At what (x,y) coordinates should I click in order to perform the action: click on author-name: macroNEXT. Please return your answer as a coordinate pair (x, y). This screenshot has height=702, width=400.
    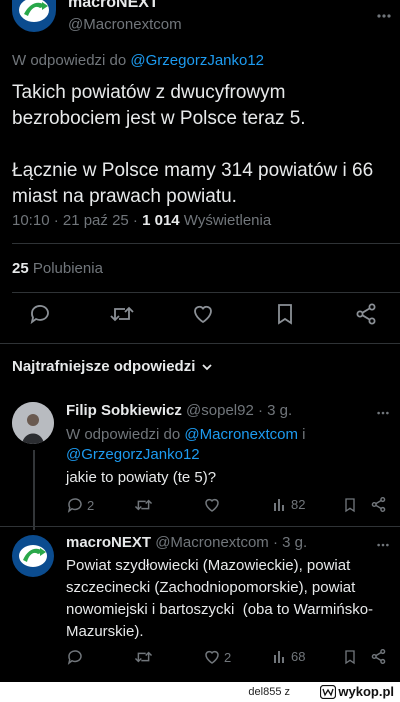
    Looking at the image, I should click on (113, 6).